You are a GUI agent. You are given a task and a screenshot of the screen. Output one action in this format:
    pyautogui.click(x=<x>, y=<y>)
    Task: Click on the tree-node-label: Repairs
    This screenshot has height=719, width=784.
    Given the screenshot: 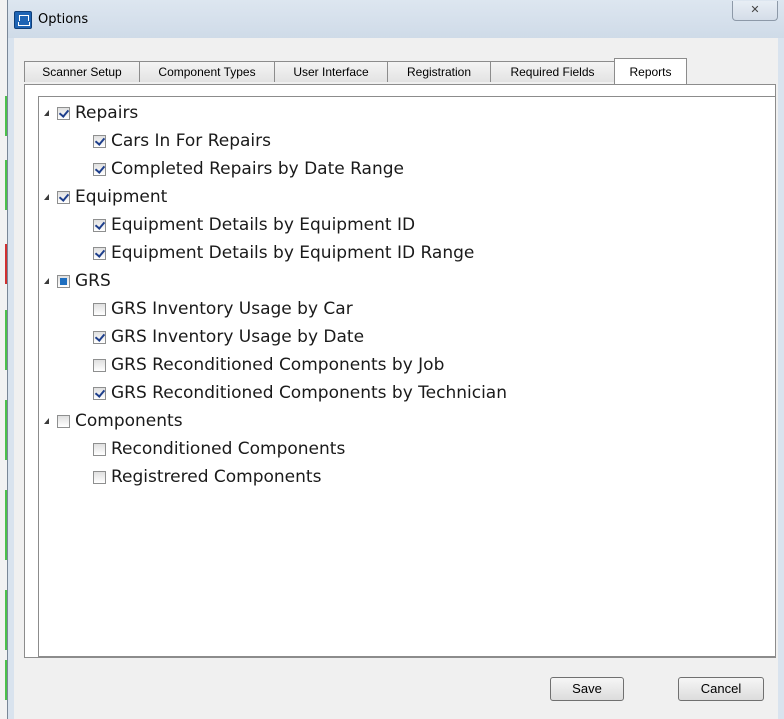 What is the action you would take?
    pyautogui.click(x=107, y=113)
    